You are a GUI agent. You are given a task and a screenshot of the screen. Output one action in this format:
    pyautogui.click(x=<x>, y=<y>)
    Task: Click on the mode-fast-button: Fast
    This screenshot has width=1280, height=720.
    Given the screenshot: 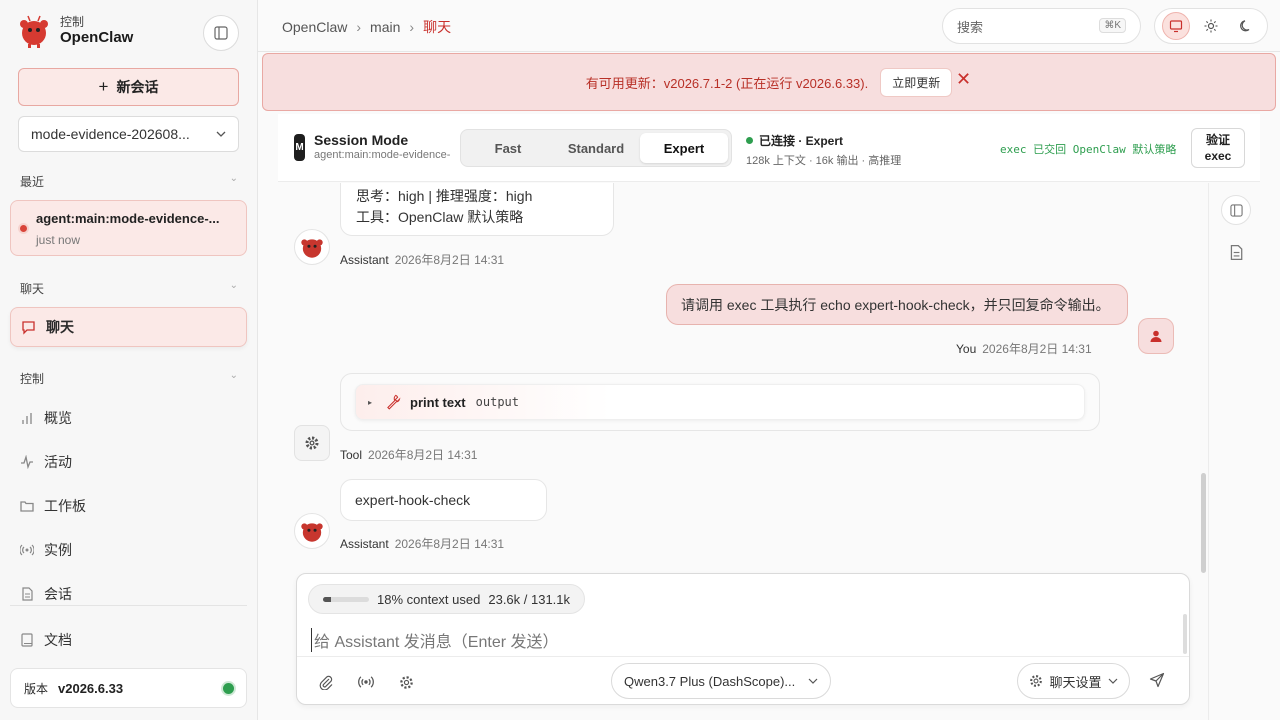 What is the action you would take?
    pyautogui.click(x=508, y=148)
    